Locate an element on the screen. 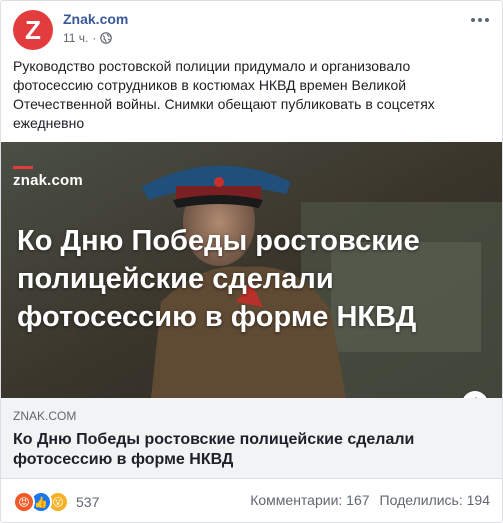  post-meta: 11 ч. · is located at coordinates (88, 38).